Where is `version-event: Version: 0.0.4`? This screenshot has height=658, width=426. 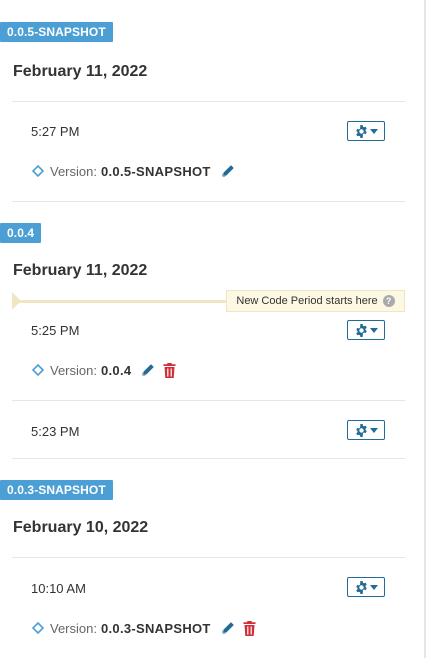 version-event: Version: 0.0.4 is located at coordinates (108, 370).